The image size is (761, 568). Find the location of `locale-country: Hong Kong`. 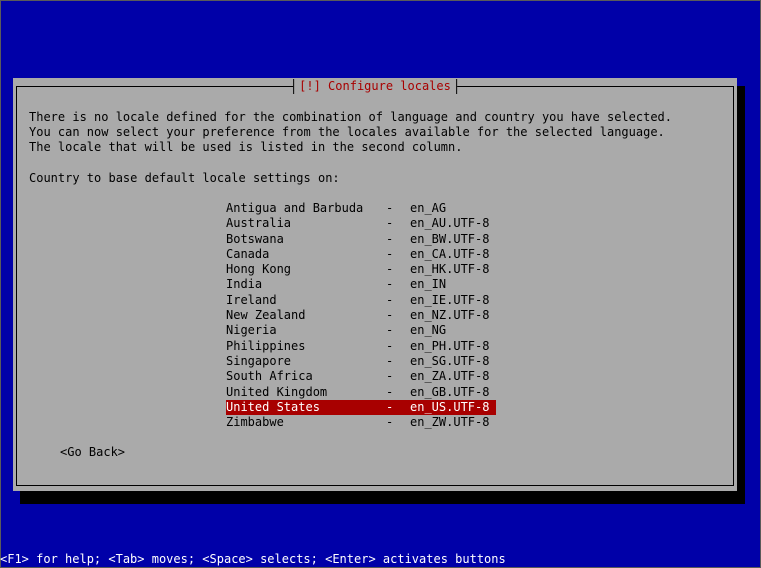

locale-country: Hong Kong is located at coordinates (259, 269).